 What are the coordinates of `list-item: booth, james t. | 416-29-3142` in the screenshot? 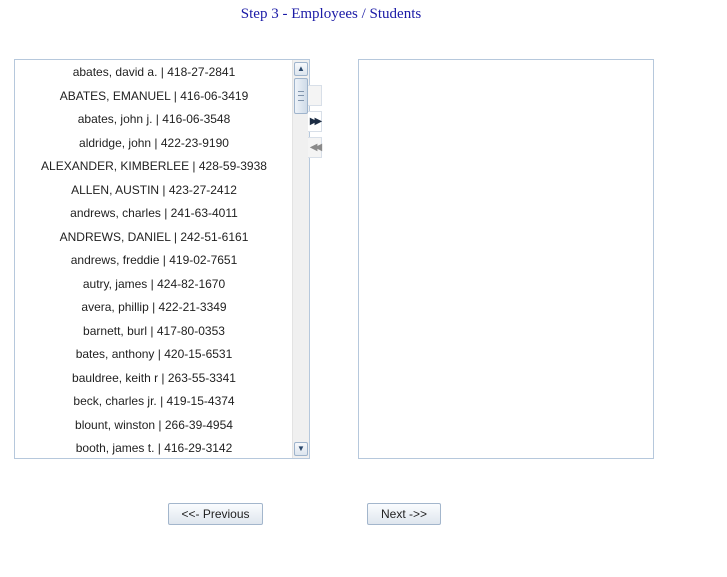 It's located at (154, 447).